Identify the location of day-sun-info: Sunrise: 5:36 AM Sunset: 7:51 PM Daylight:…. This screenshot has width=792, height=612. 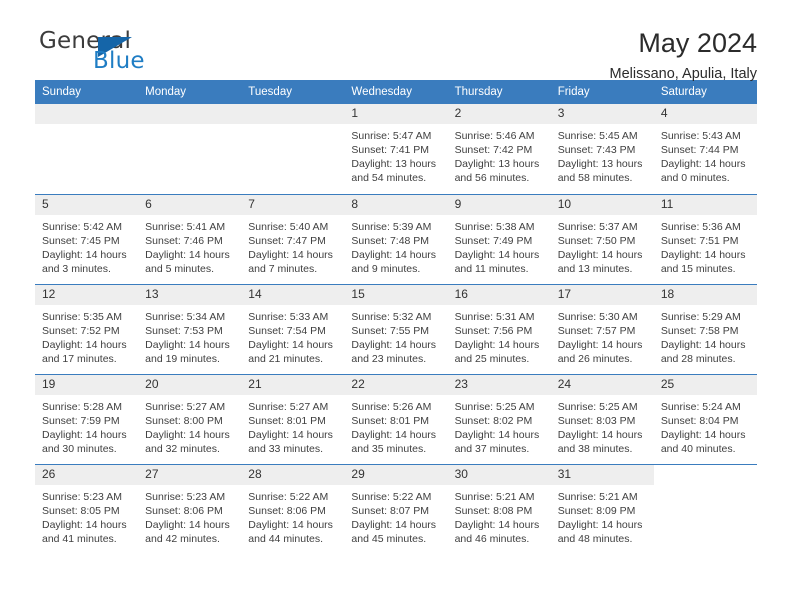
(705, 245).